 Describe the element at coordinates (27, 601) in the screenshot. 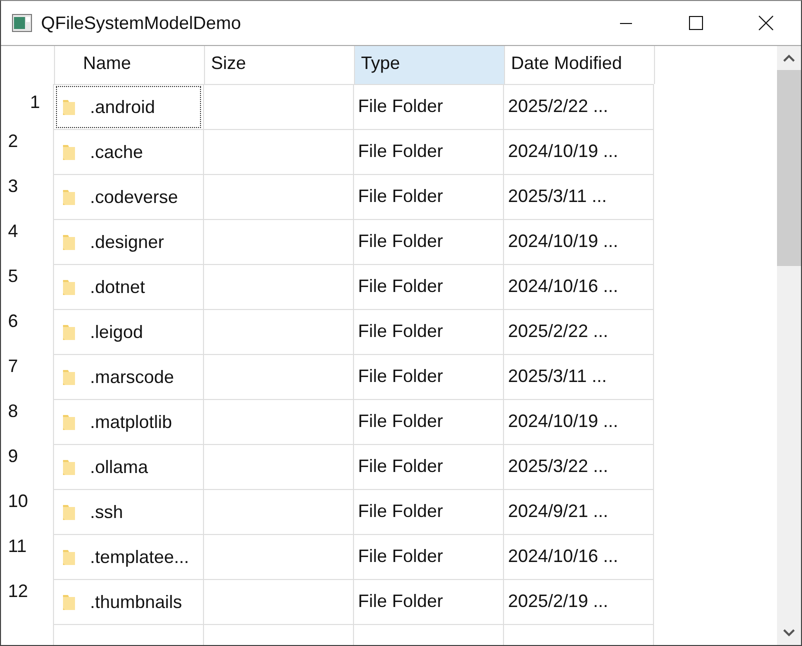

I see `row-number: 12` at that location.